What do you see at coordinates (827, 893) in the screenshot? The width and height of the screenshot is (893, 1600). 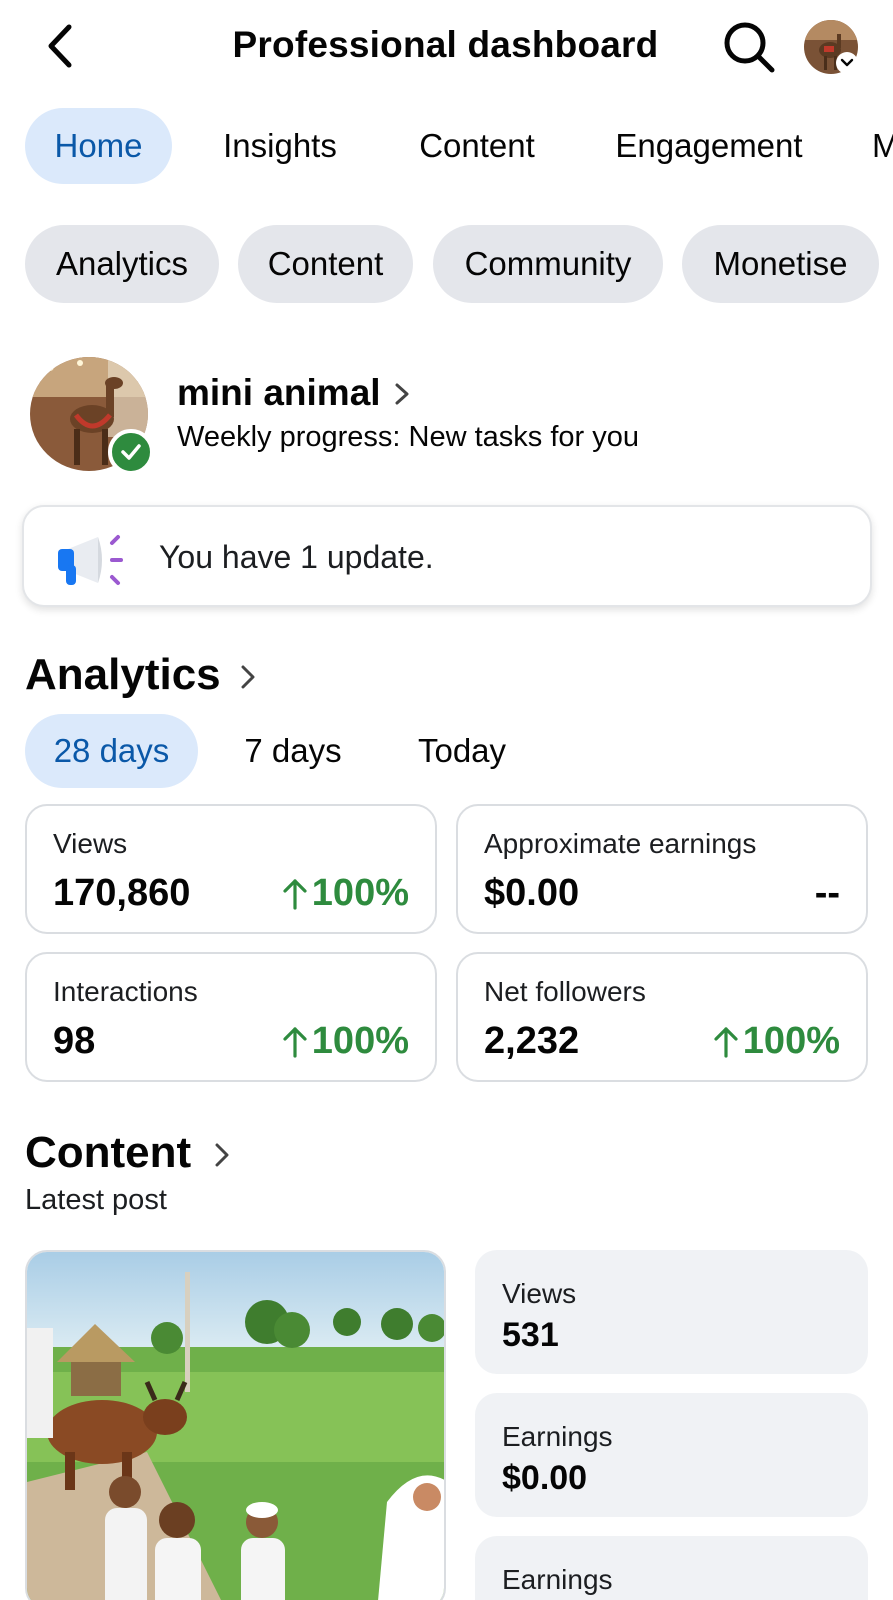 I see `metric-change-value: --` at bounding box center [827, 893].